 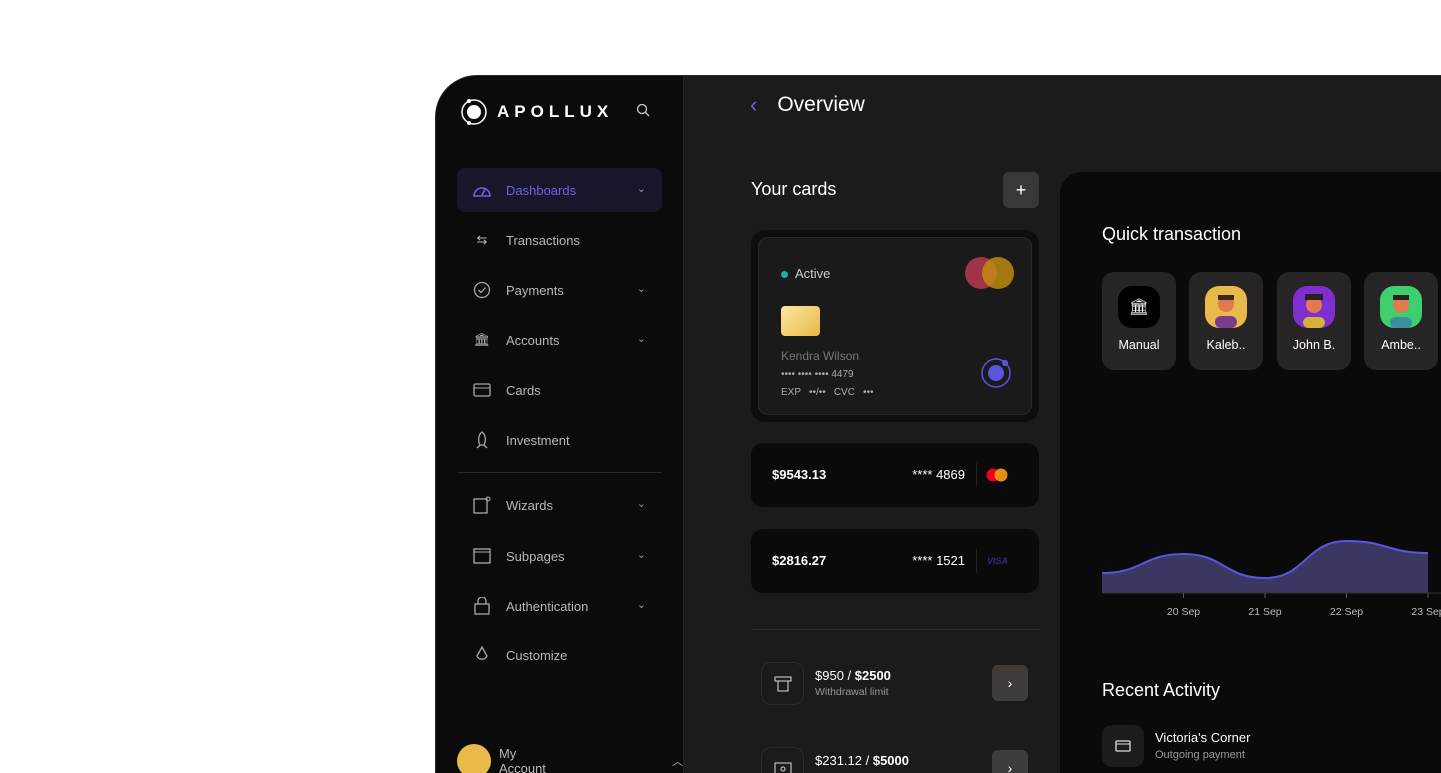 I want to click on limit-item: $950 / $2500 Withdrawal limit ›, so click(x=901, y=684).